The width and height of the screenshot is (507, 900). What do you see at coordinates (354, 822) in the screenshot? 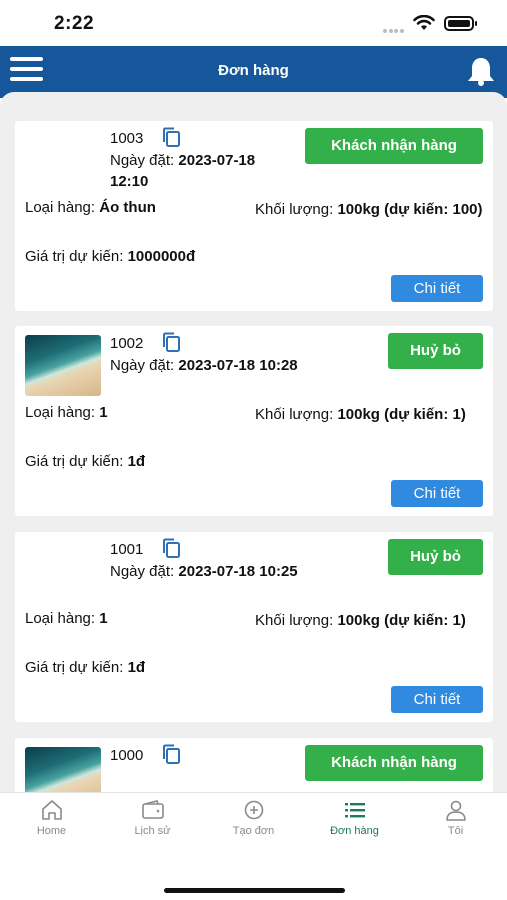
I see `tab-orders: Đơn hàng` at bounding box center [354, 822].